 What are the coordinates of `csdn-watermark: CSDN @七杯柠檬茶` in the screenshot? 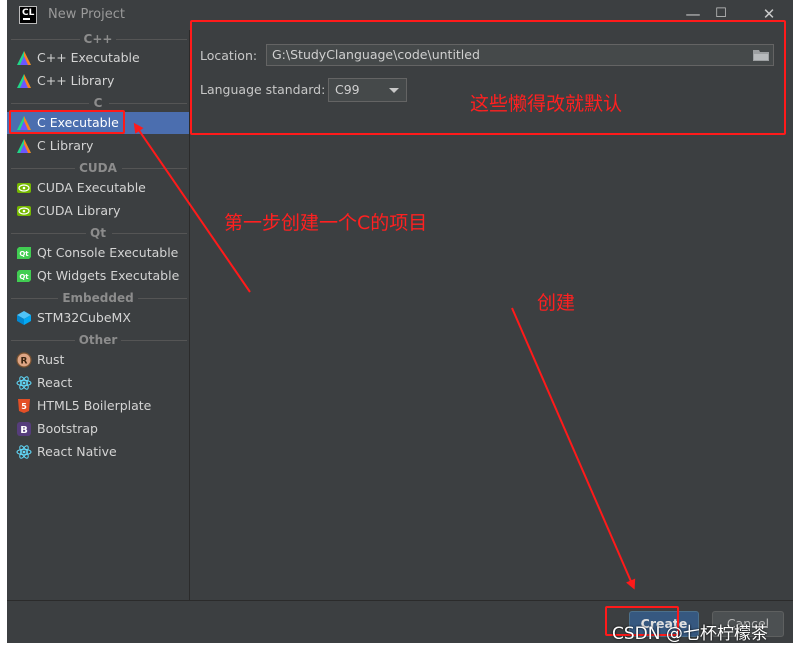 It's located at (690, 634).